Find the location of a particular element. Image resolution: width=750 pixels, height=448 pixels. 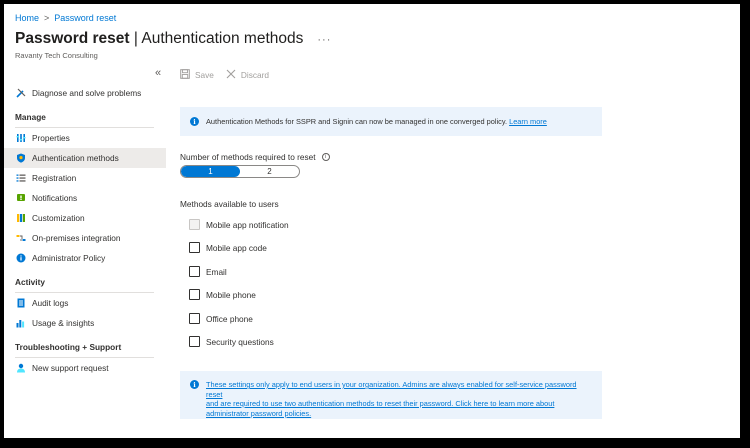

method-mobile-app-notification: Mobile app notification is located at coordinates (239, 224).